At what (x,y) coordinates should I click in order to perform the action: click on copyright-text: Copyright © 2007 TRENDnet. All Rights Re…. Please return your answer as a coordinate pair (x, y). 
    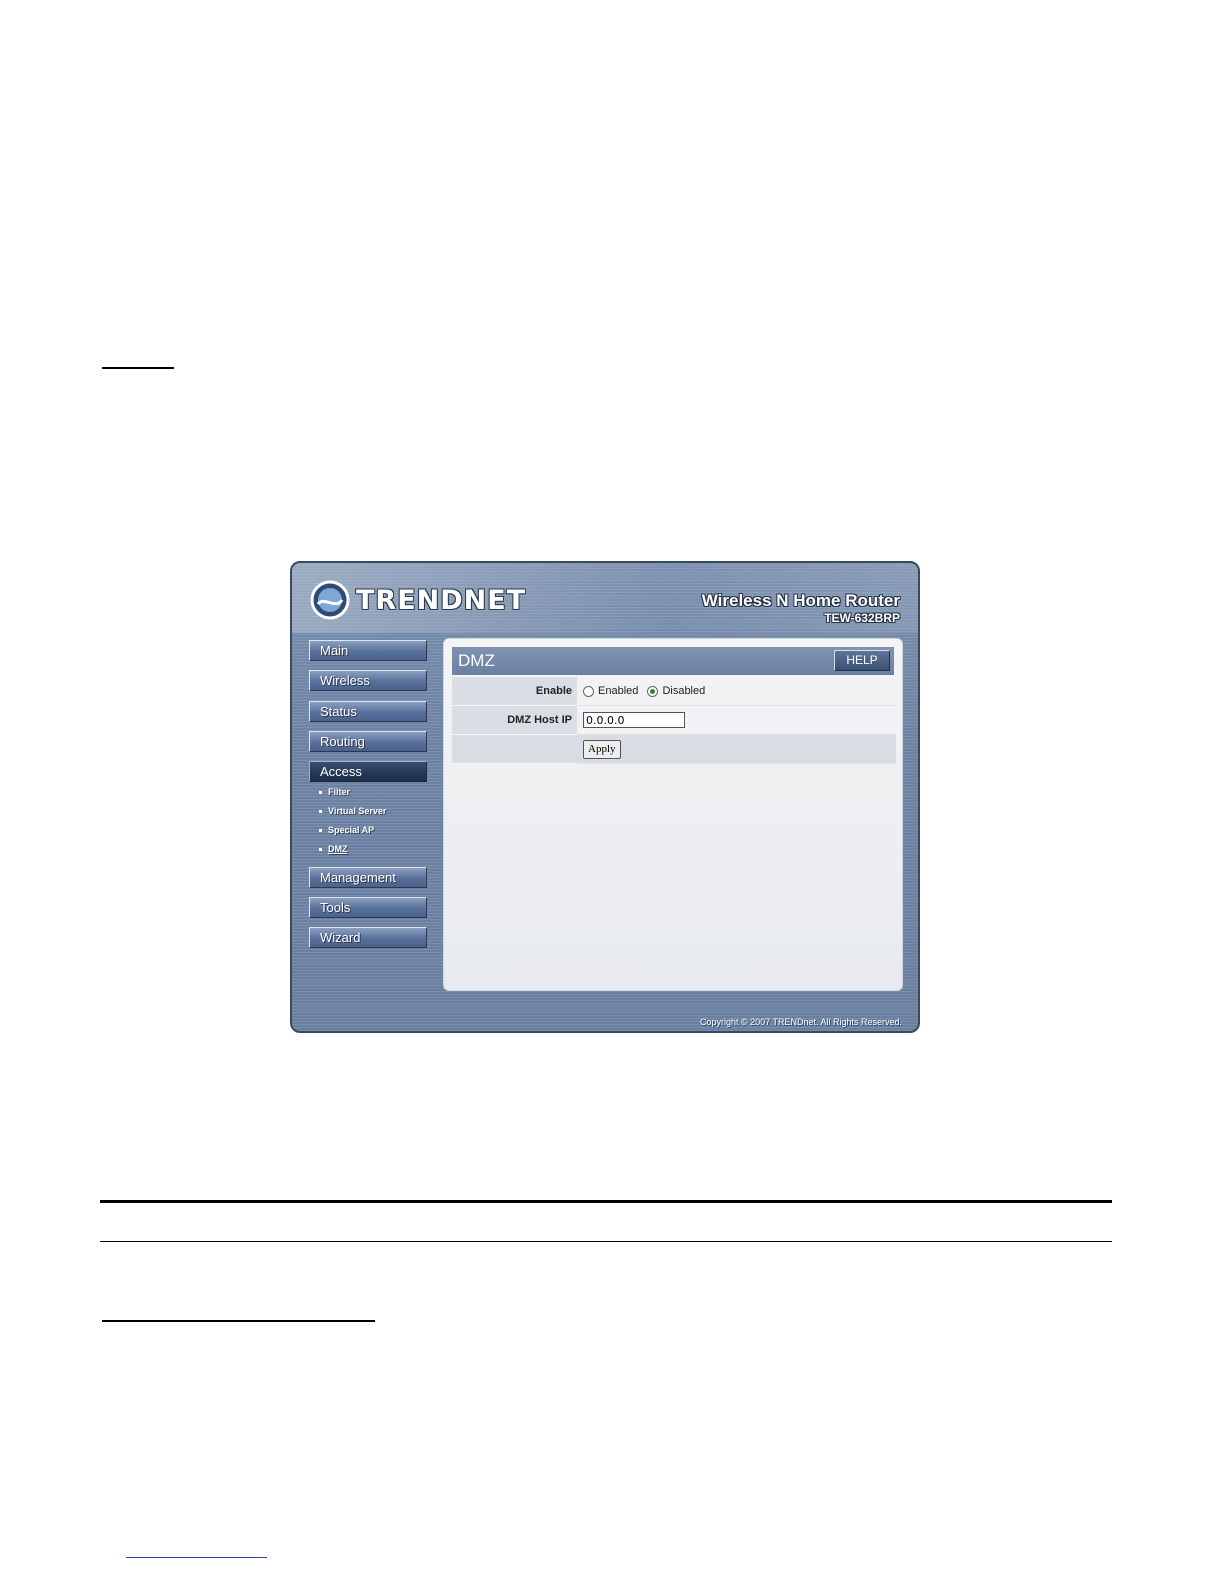
    Looking at the image, I should click on (800, 1022).